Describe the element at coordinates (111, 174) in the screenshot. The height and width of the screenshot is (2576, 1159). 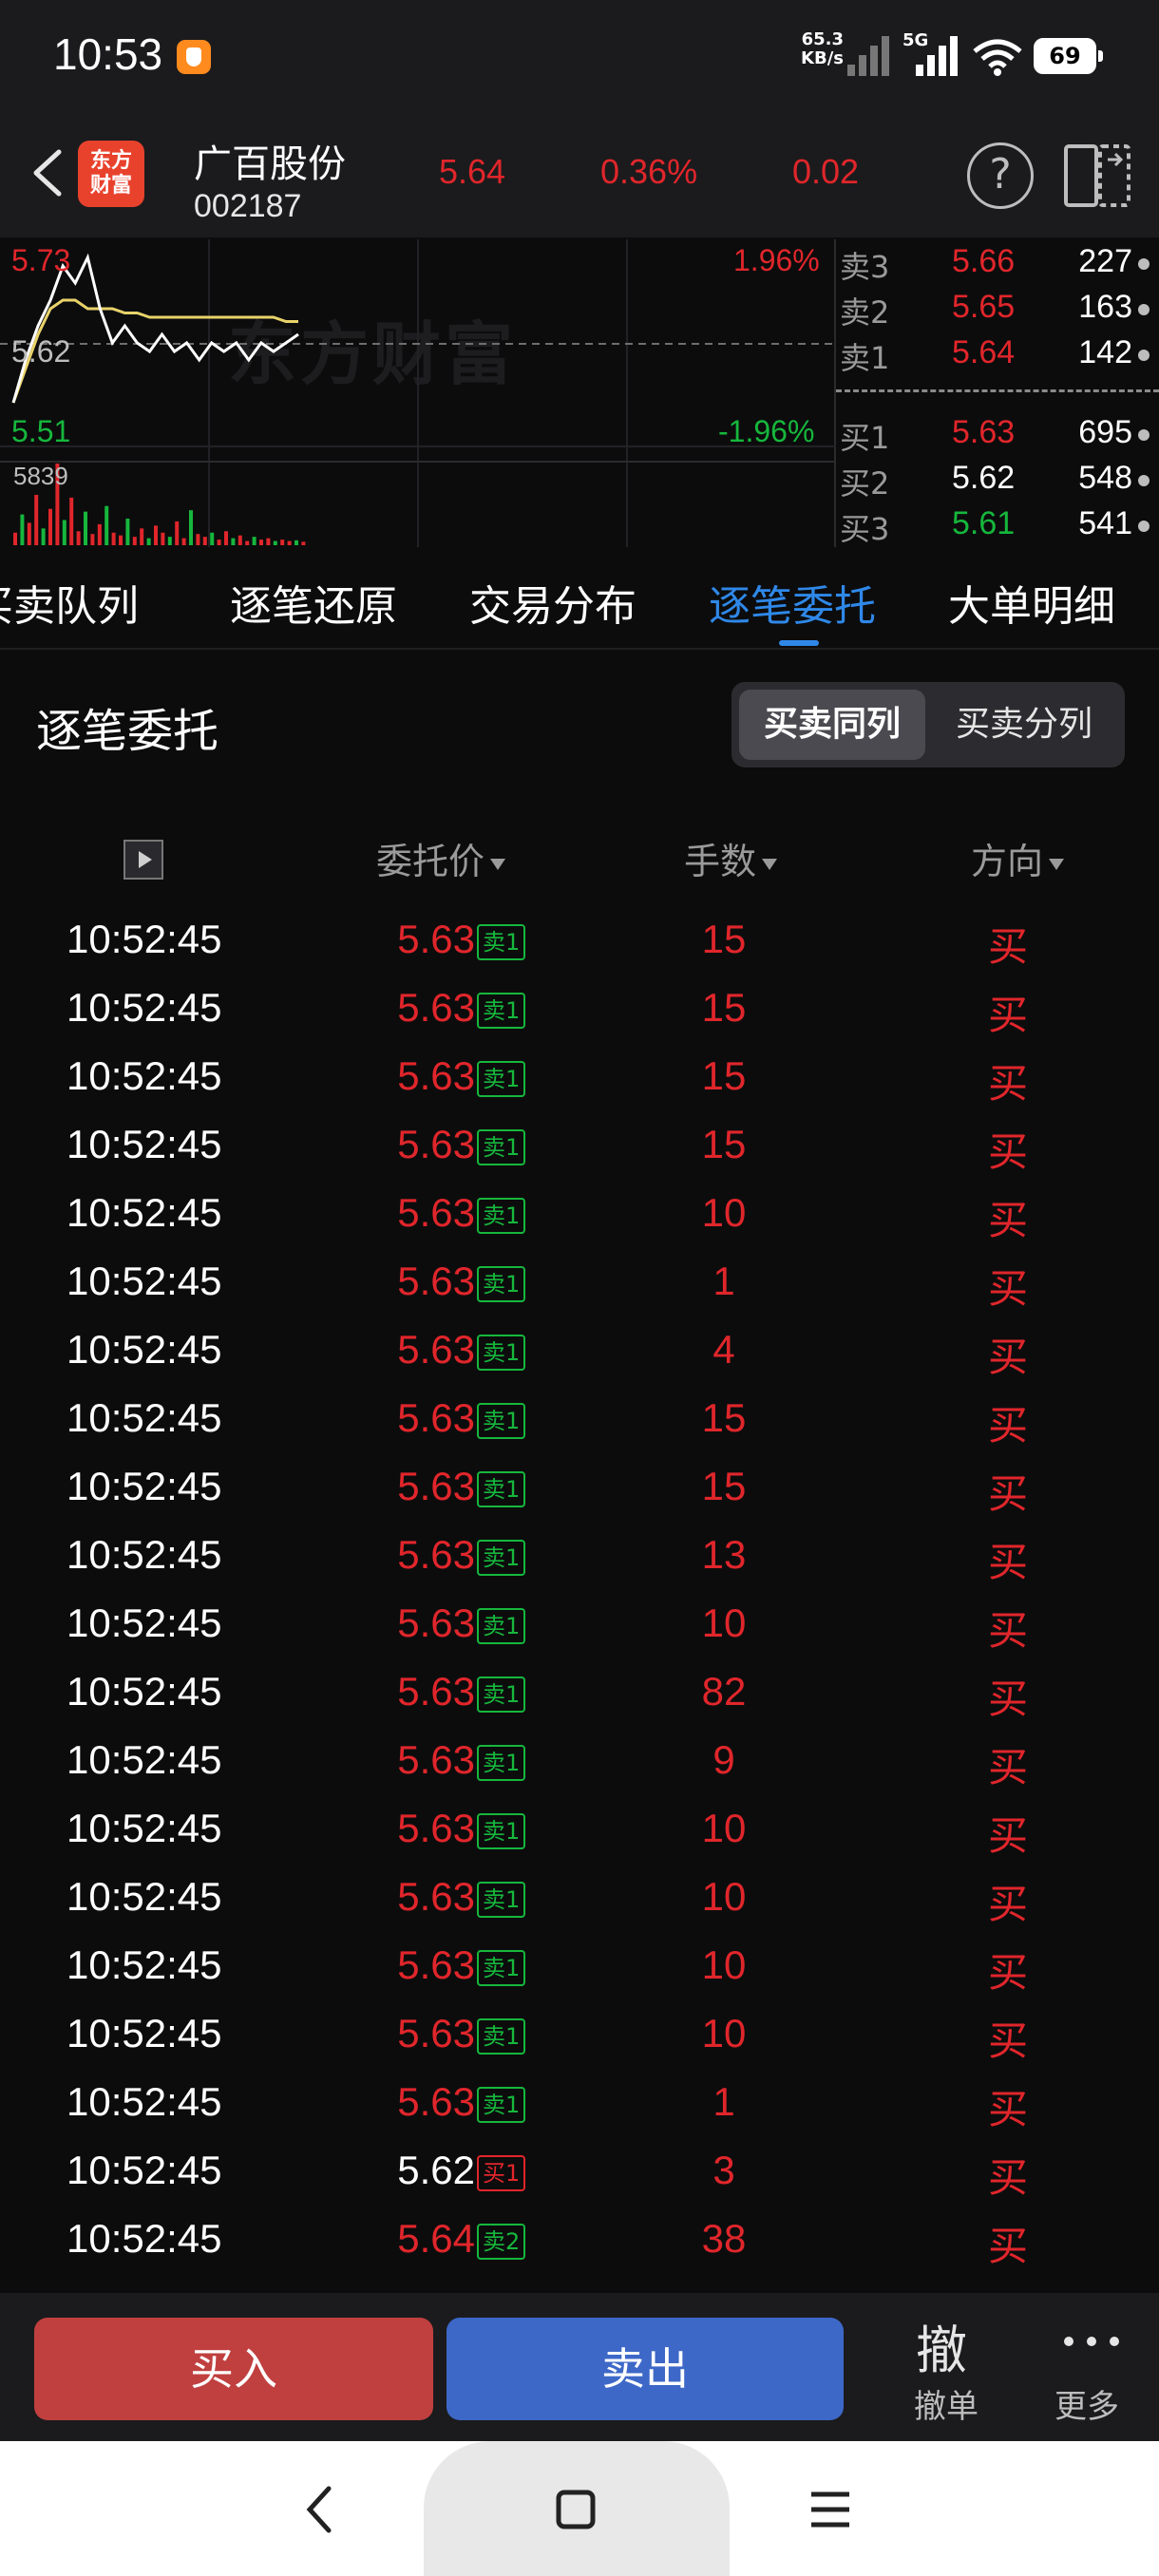
I see `app-logo: 东方 财富` at that location.